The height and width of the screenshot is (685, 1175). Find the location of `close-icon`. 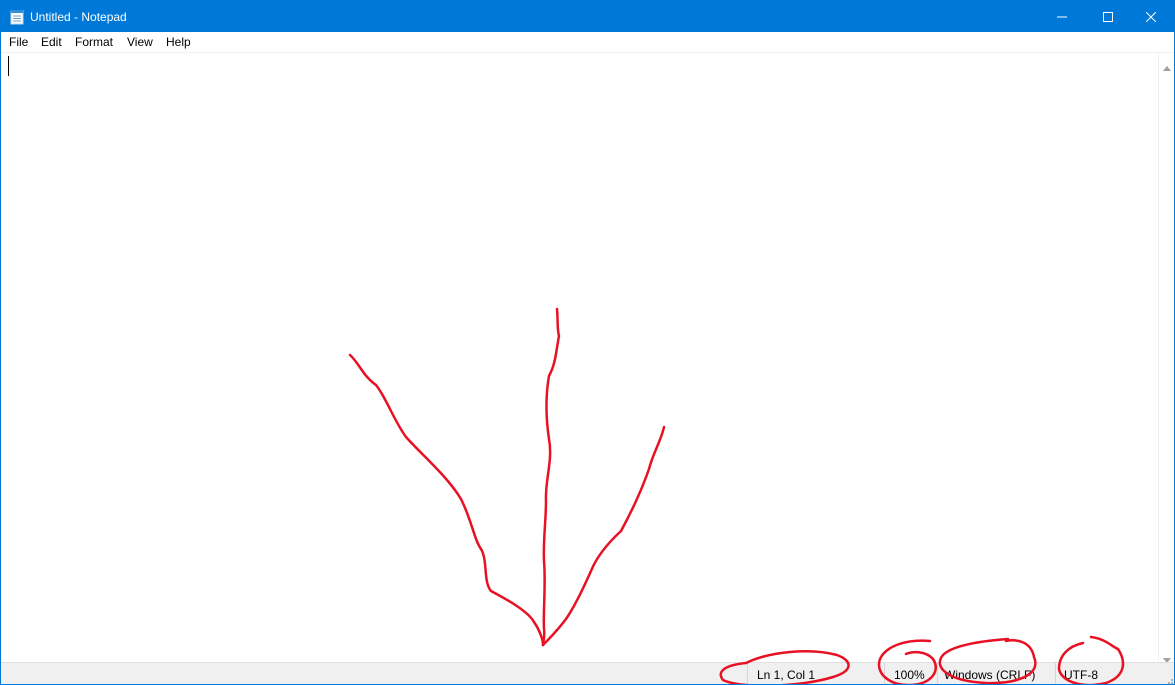

close-icon is located at coordinates (1151, 16).